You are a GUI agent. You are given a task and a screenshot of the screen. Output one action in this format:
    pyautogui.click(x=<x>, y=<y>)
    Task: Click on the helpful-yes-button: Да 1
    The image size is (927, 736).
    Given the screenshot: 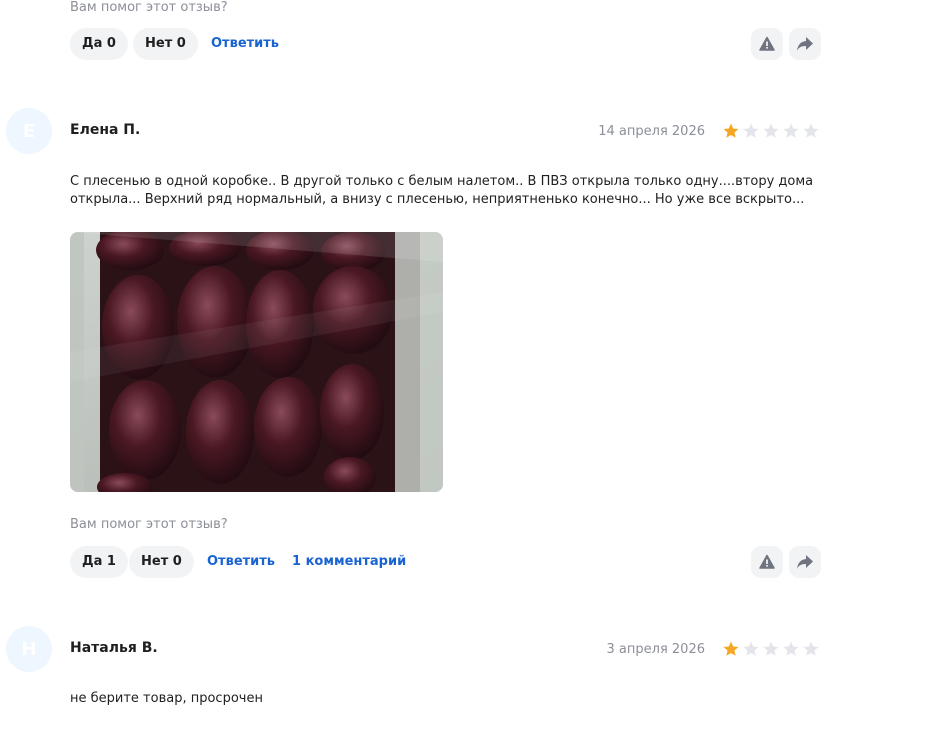 What is the action you would take?
    pyautogui.click(x=99, y=562)
    